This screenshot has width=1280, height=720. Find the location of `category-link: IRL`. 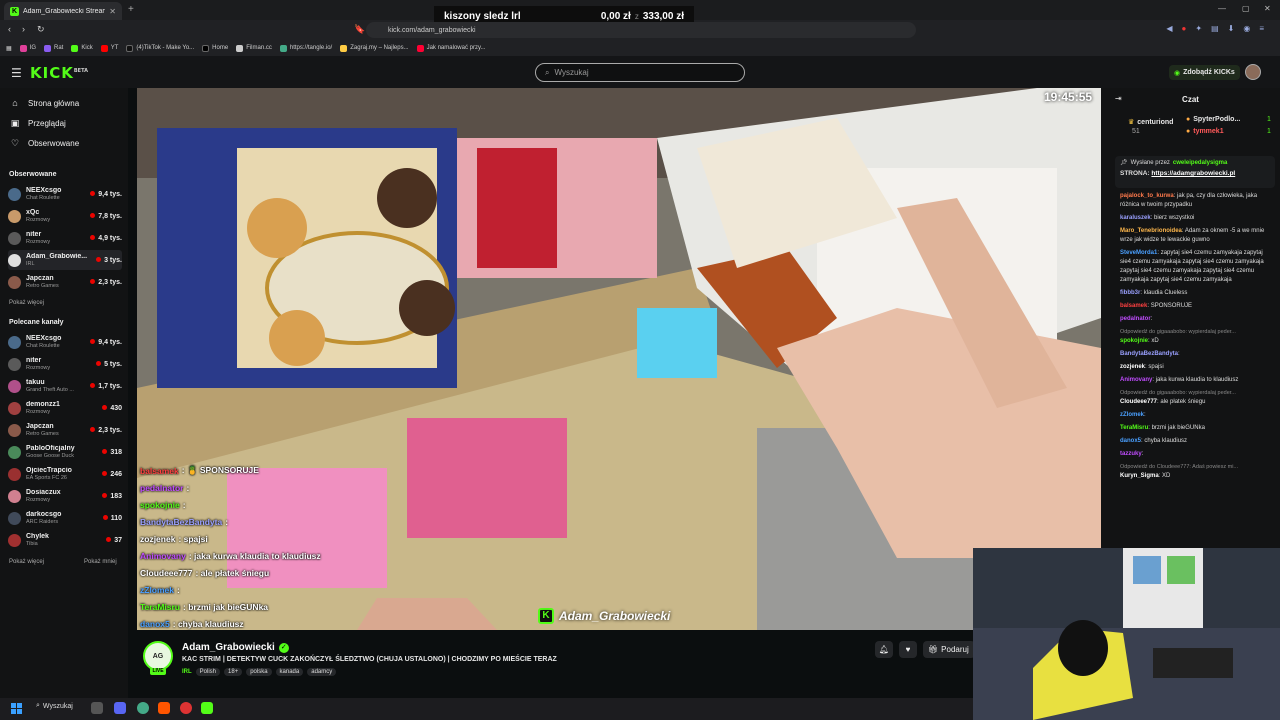

category-link: IRL is located at coordinates (187, 672).